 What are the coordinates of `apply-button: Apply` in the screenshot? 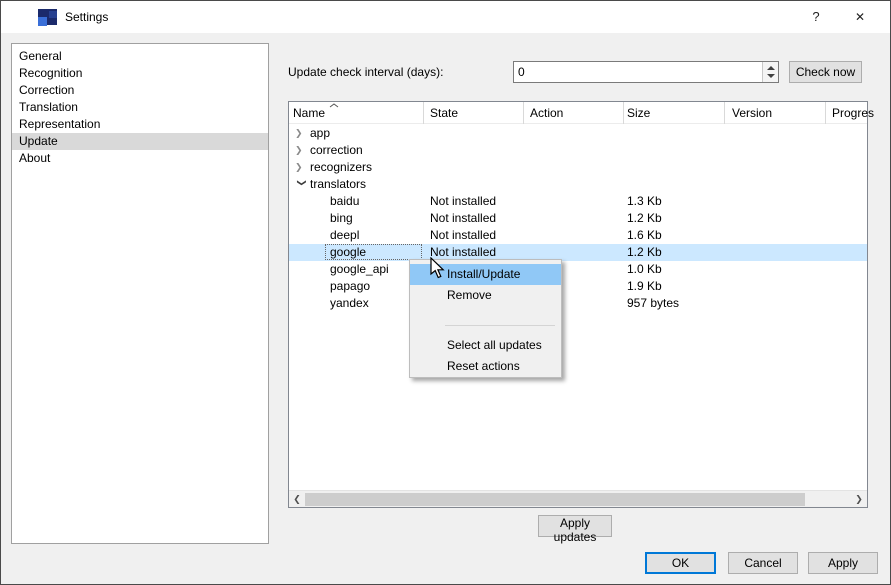 It's located at (843, 563).